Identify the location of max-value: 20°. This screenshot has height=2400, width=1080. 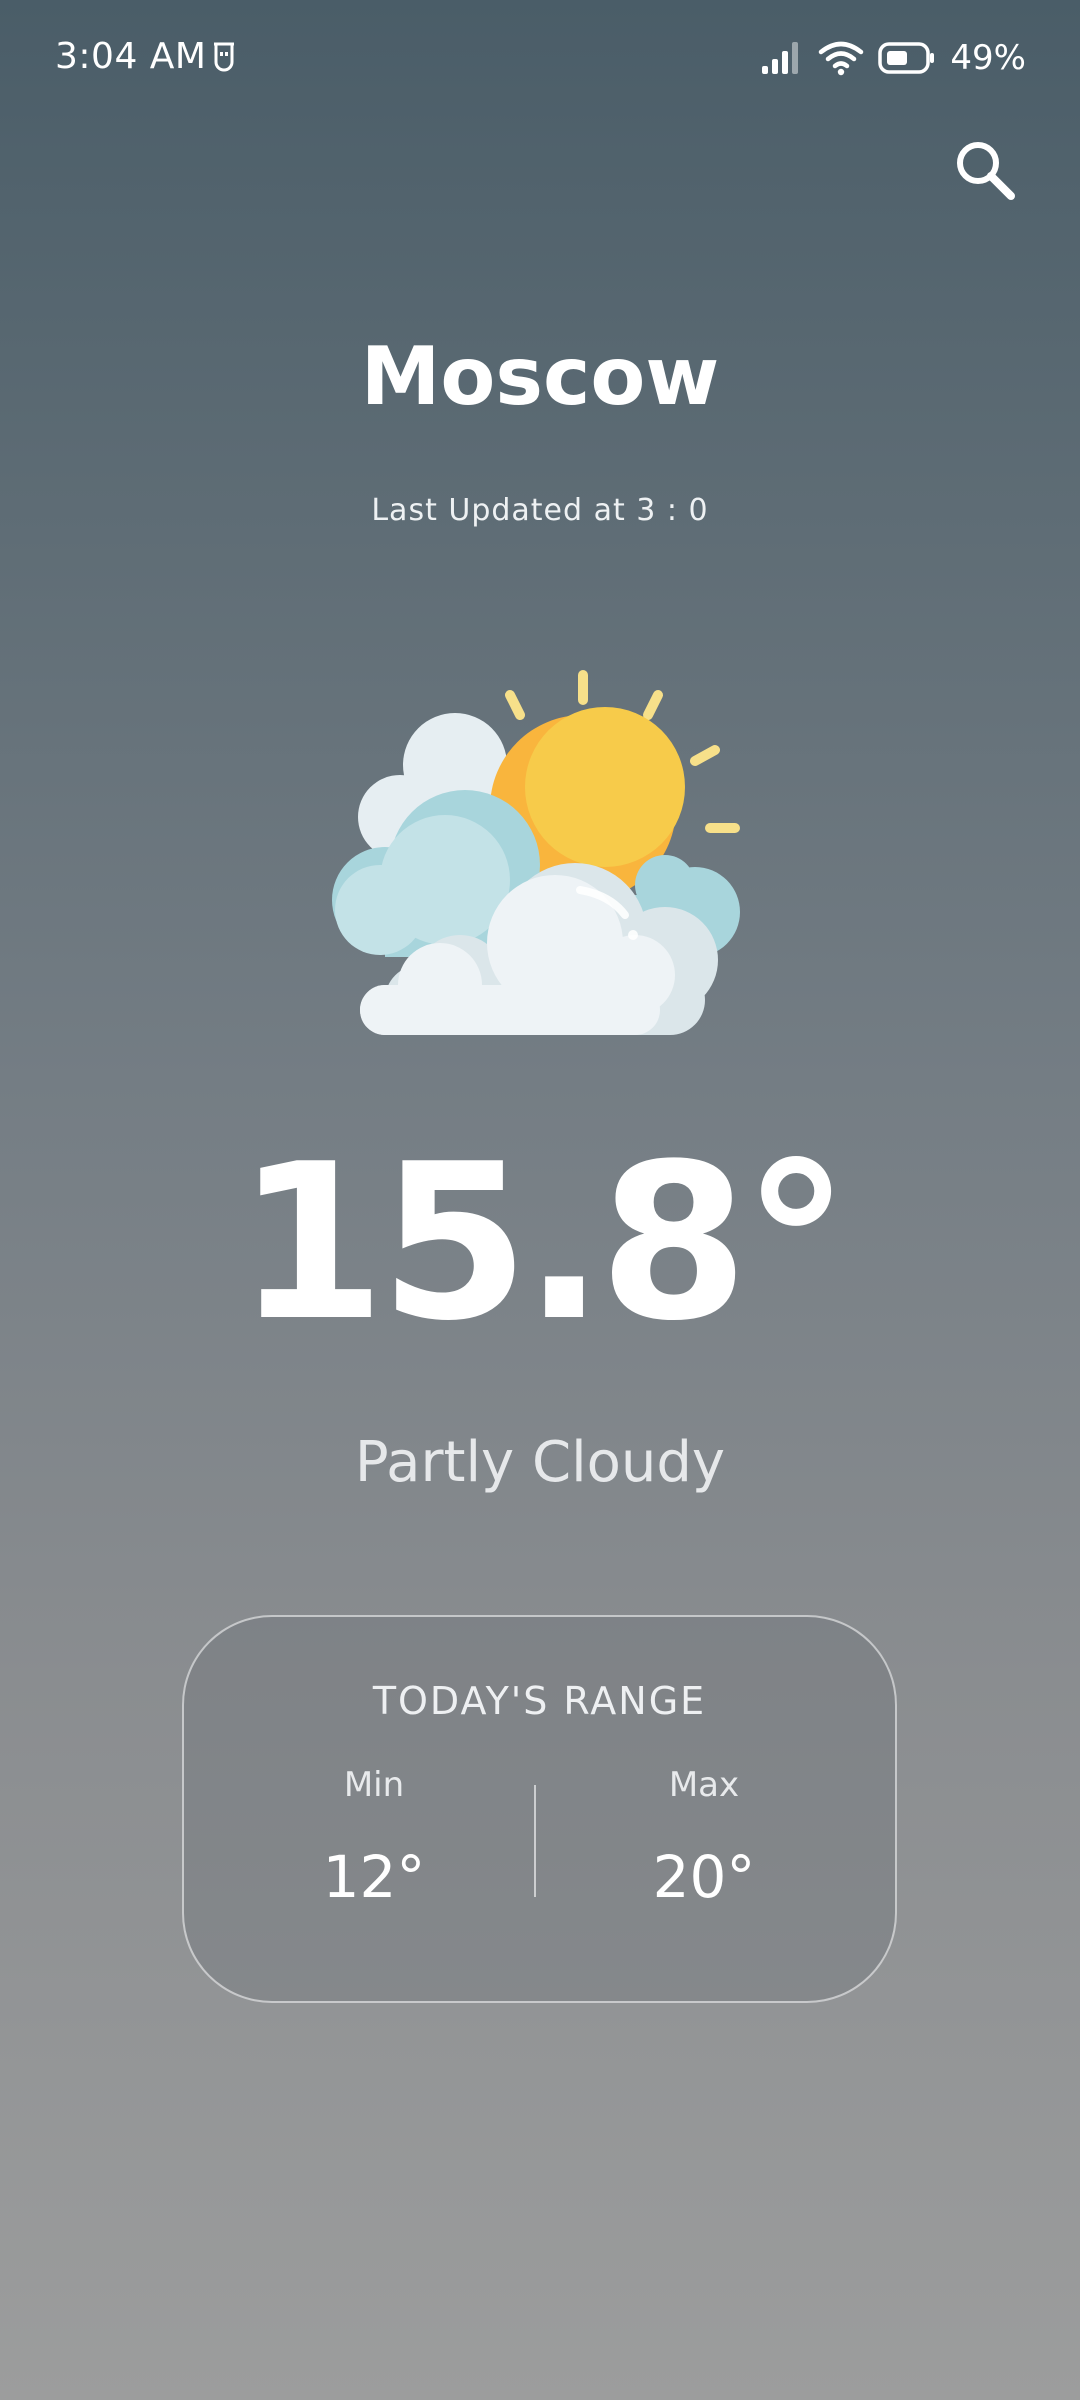
(704, 1877).